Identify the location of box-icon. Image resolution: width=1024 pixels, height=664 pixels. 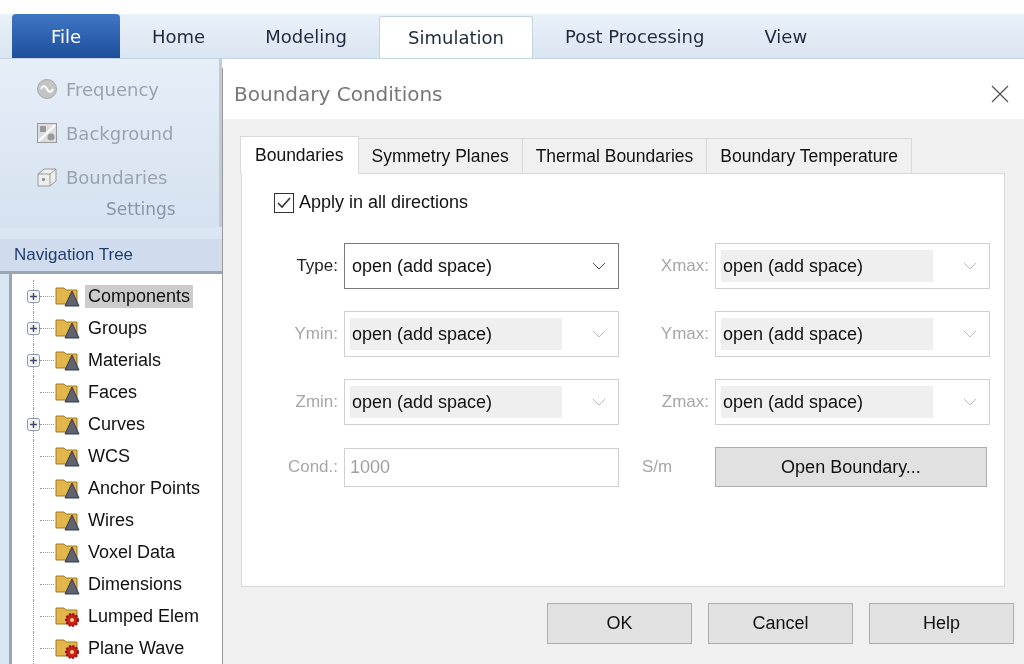
(47, 177).